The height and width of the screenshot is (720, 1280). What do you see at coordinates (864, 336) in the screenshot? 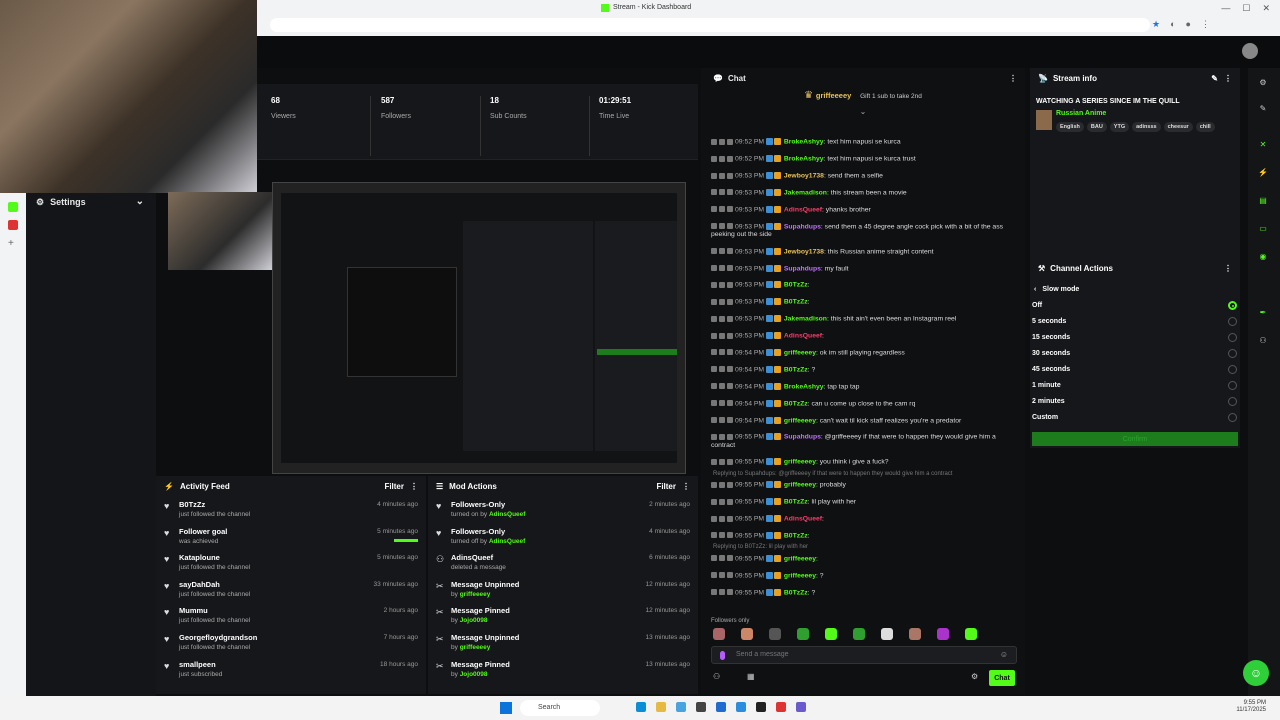
I see `chat-message: 09:53 PM AdinsQueef:` at bounding box center [864, 336].